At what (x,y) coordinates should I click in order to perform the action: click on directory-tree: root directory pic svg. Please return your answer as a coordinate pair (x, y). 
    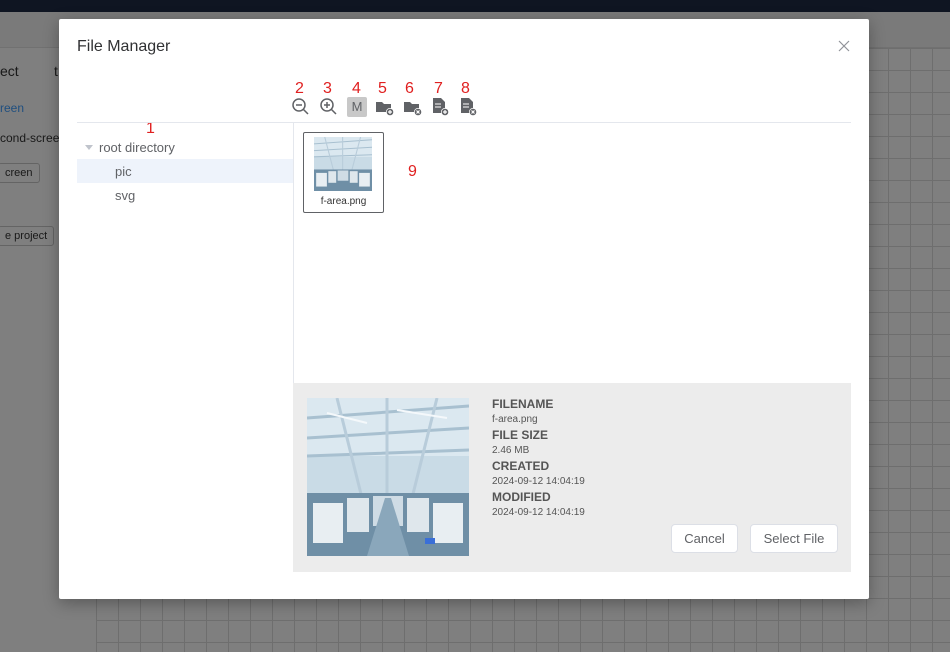
    Looking at the image, I should click on (185, 172).